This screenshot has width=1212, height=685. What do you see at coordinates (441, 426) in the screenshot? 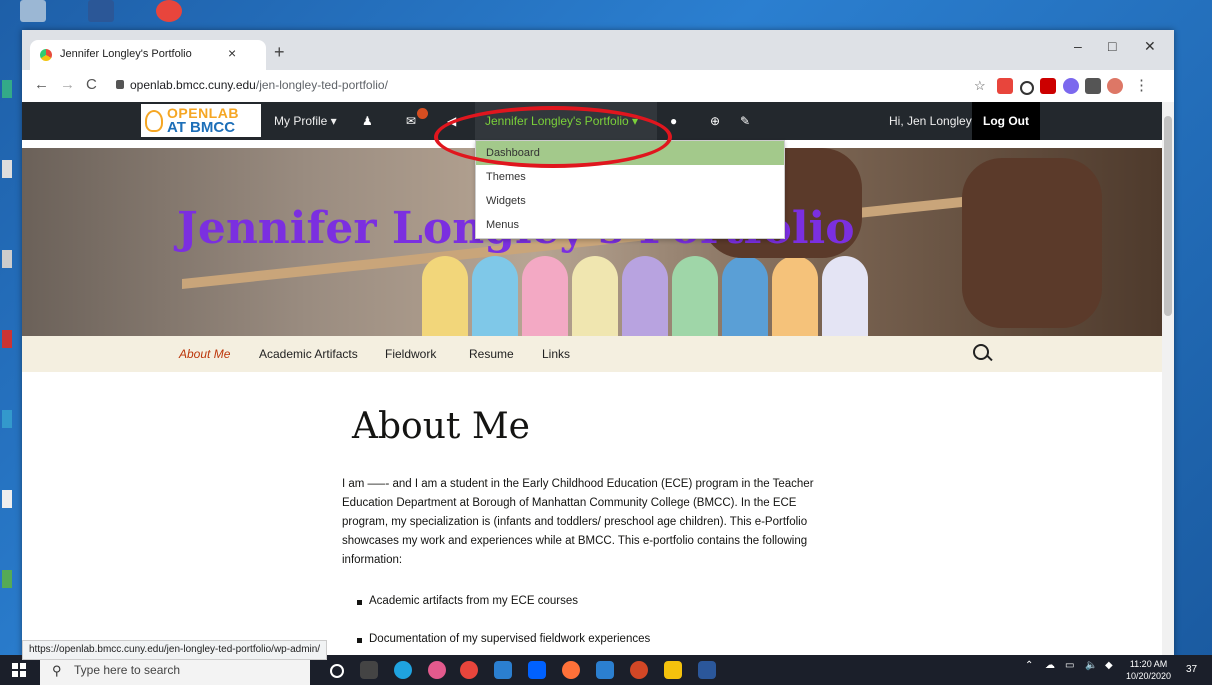
I see `page-title: About Me` at bounding box center [441, 426].